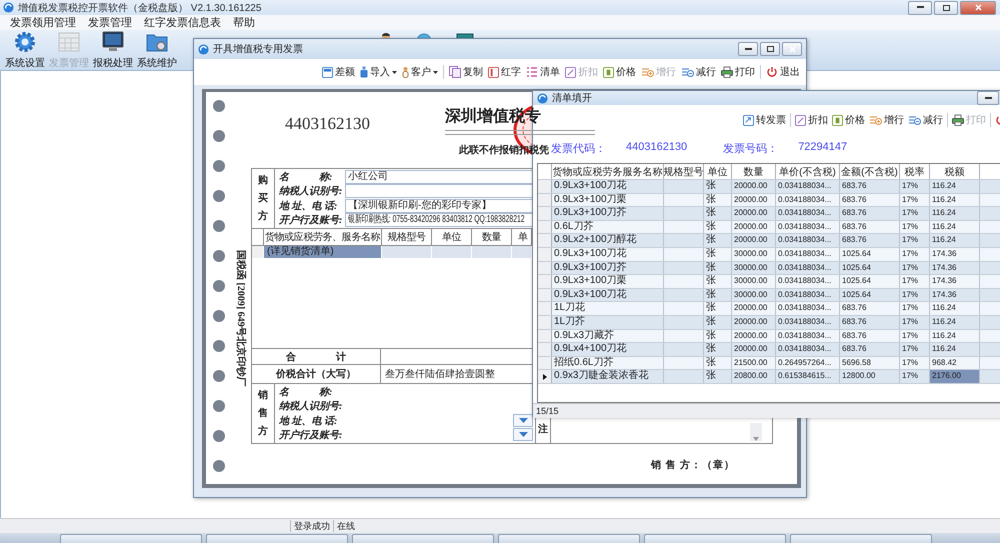 The height and width of the screenshot is (543, 1000). I want to click on toolbar-button: 价格, so click(619, 72).